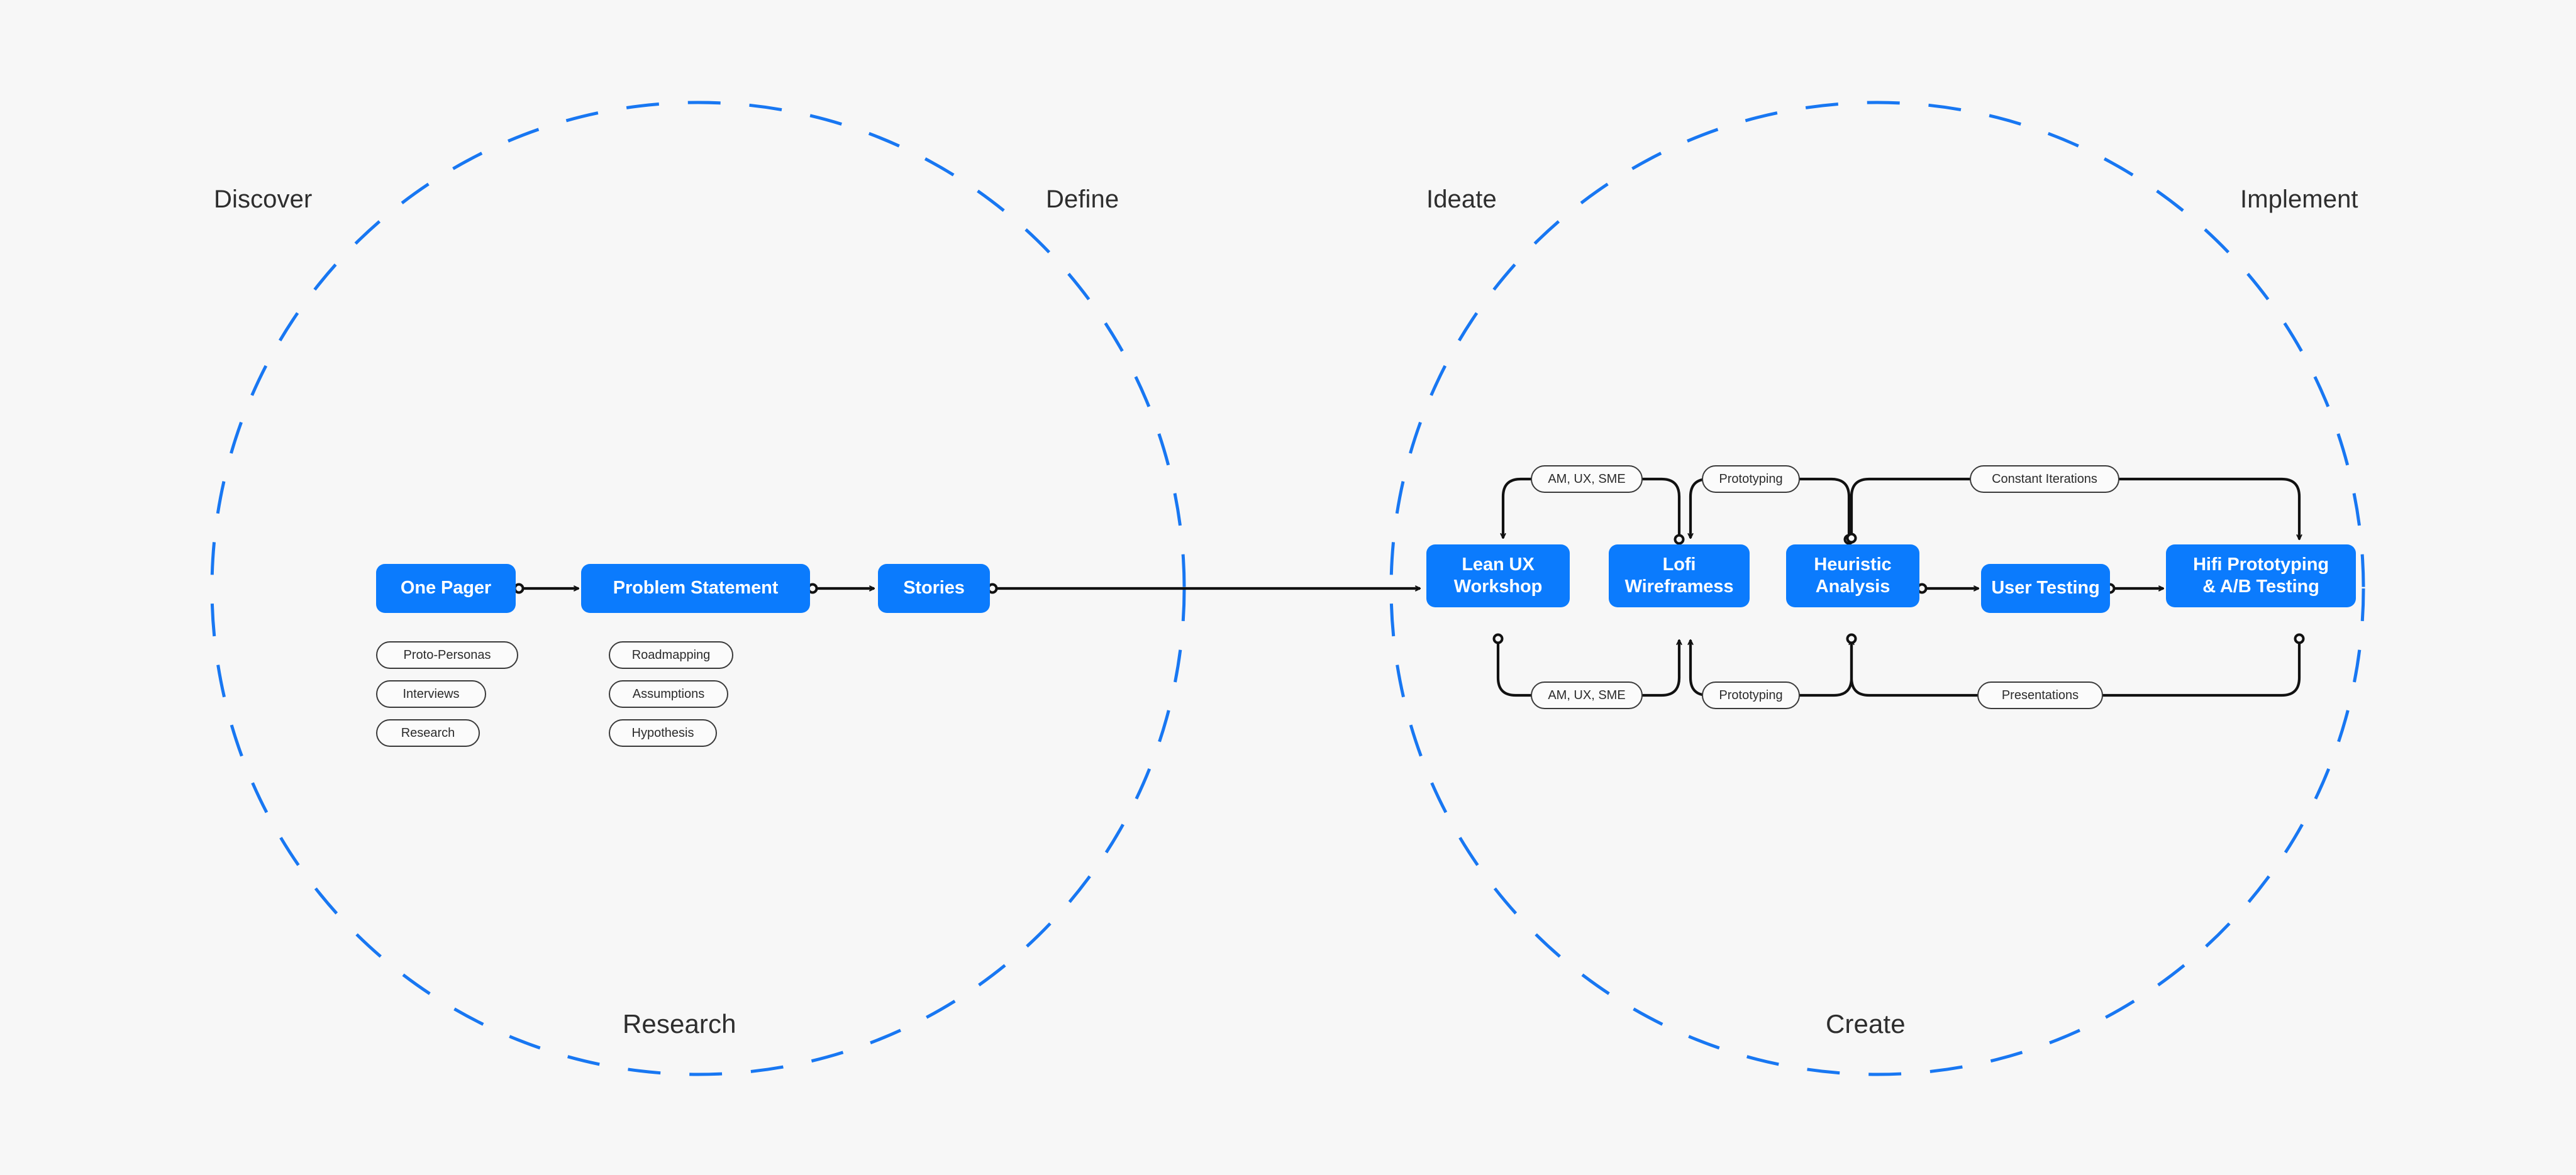  I want to click on node-heuristic-analysis-label-1: Heuristic, so click(1853, 564).